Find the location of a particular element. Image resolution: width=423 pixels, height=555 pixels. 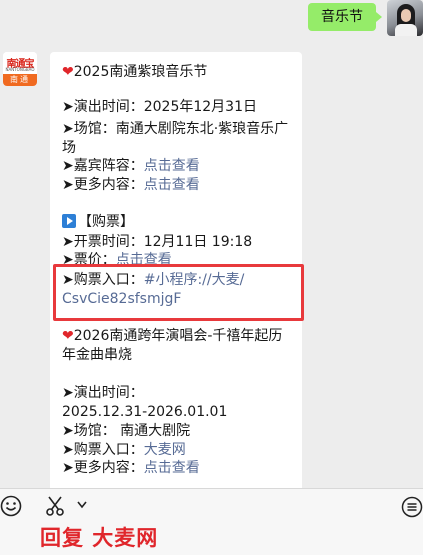

user-avatar is located at coordinates (405, 18).